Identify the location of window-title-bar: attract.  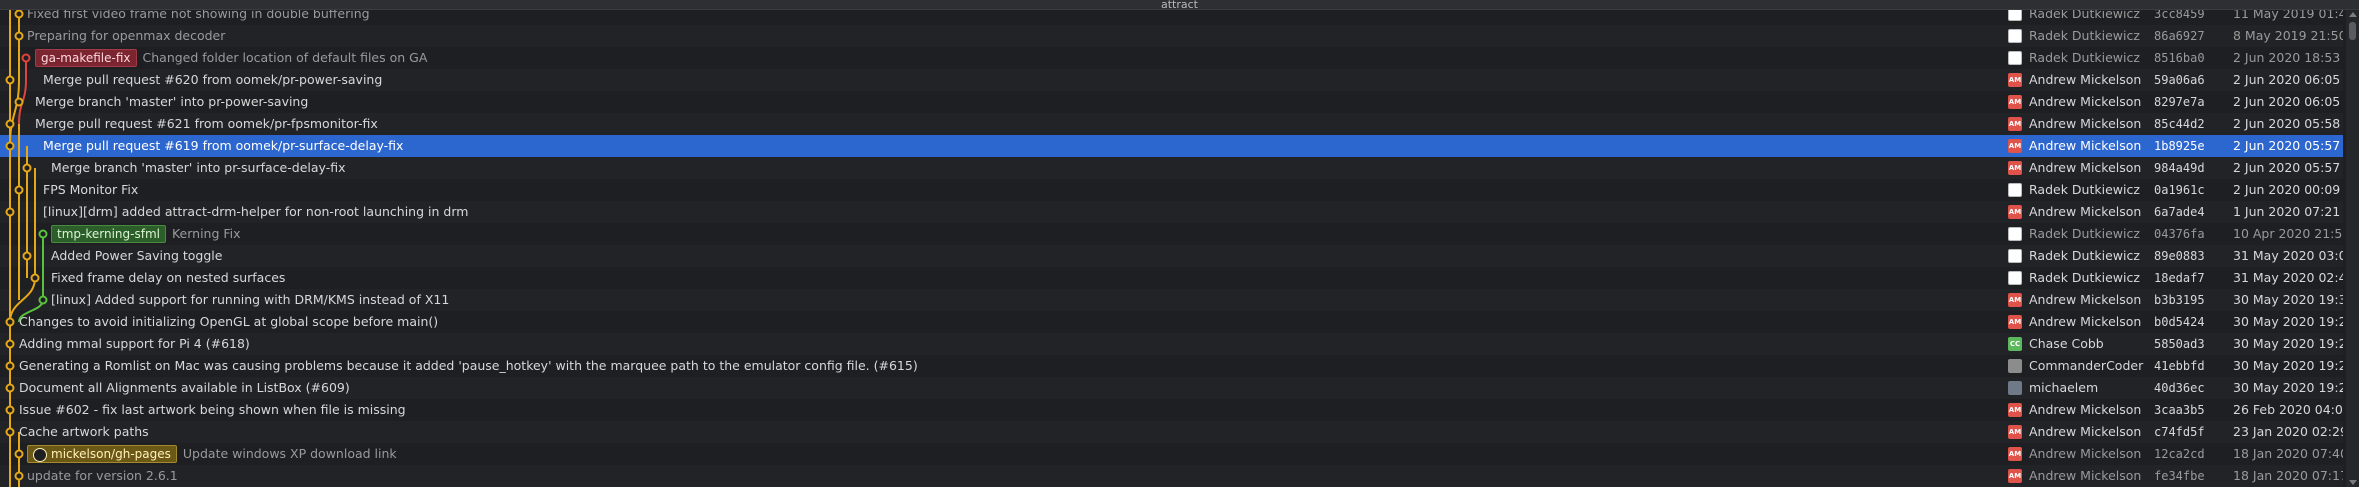
(1179, 5).